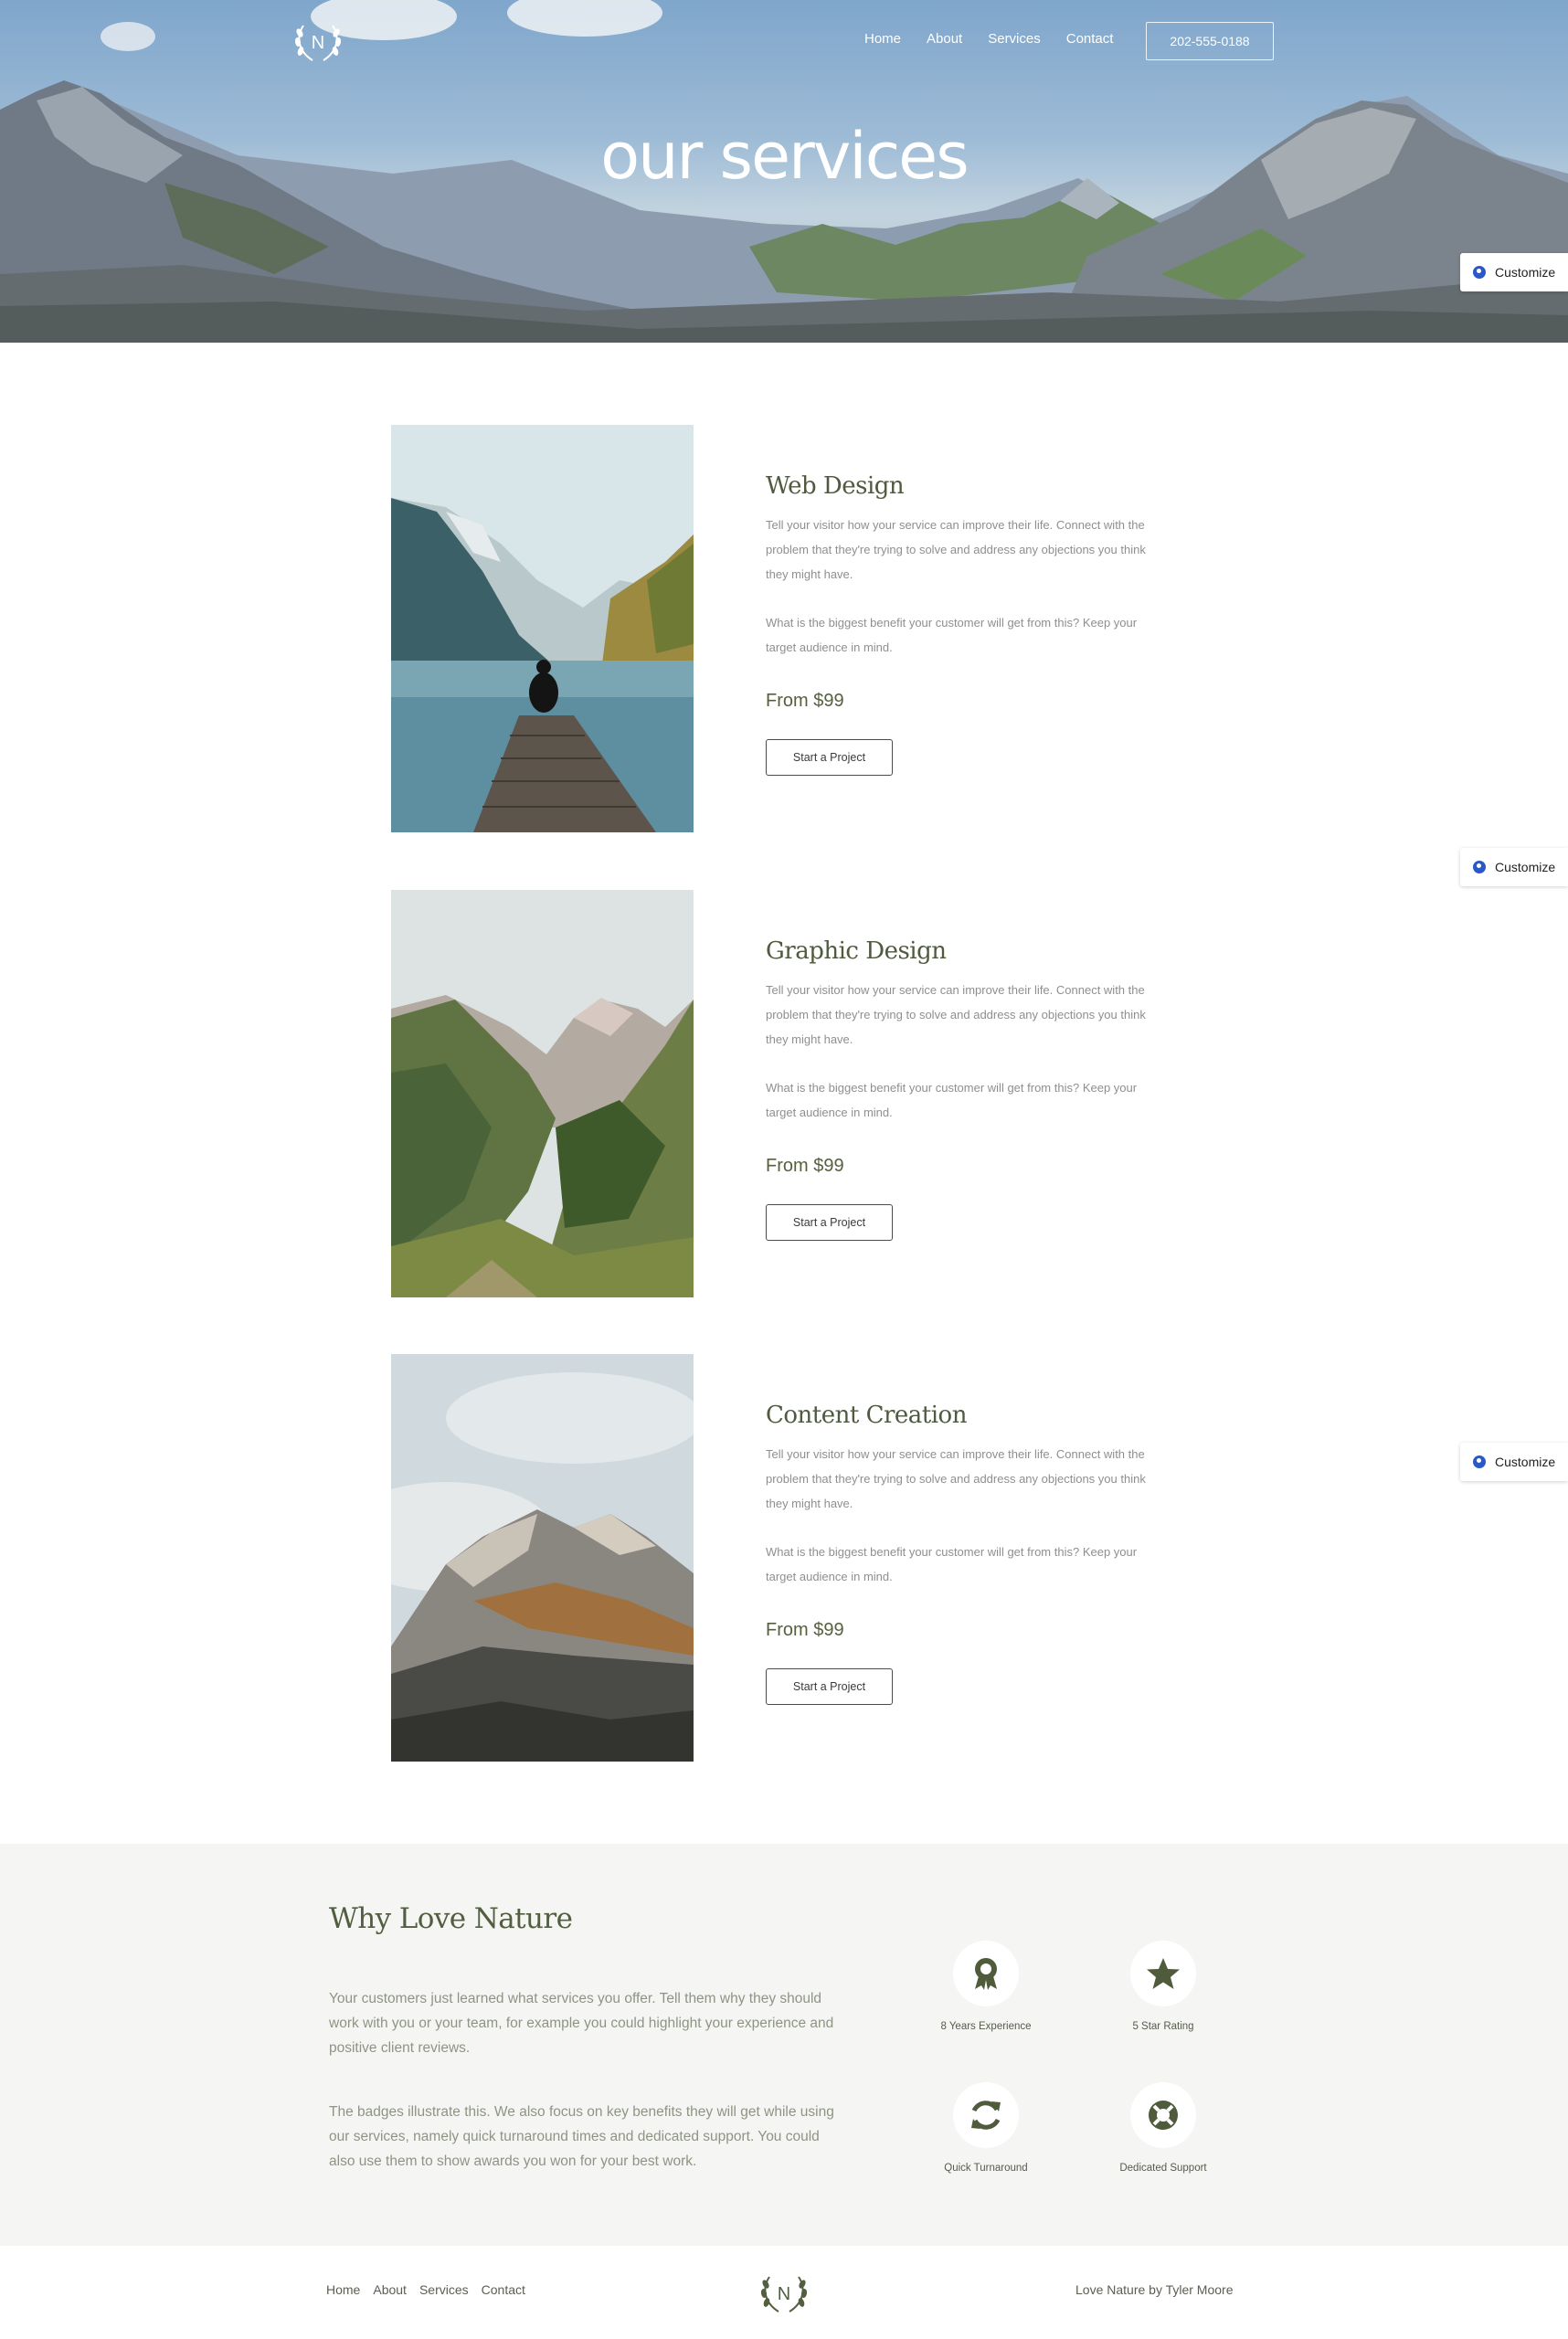  Describe the element at coordinates (1015, 39) in the screenshot. I see `nav-services: Services` at that location.